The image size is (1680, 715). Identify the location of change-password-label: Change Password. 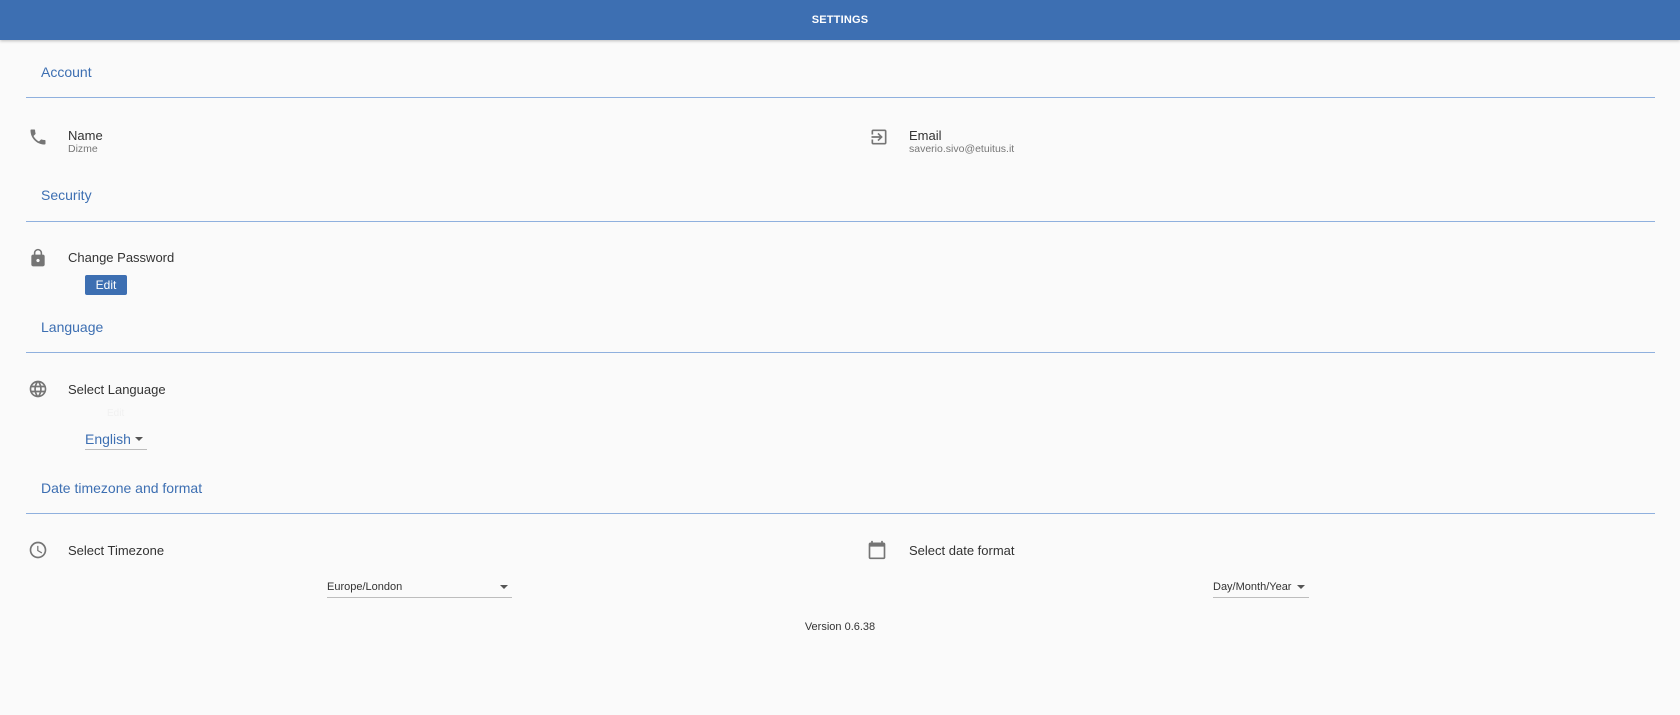
(121, 257).